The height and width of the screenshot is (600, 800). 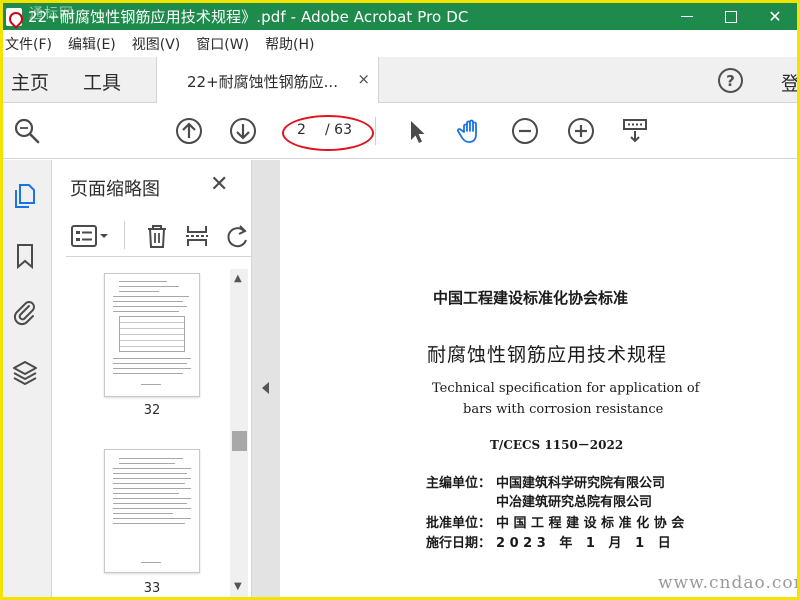 I want to click on watermark-top: 通标网, so click(x=51, y=14).